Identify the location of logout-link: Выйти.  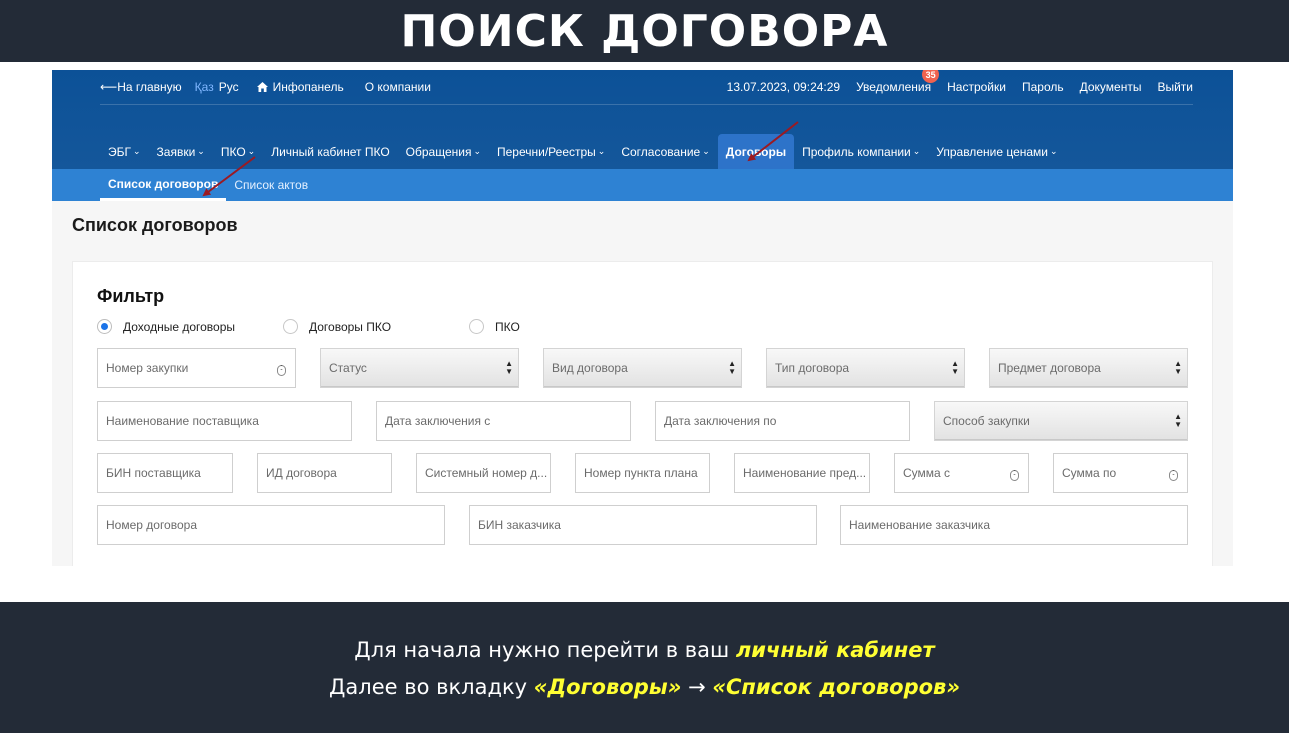
(1175, 87).